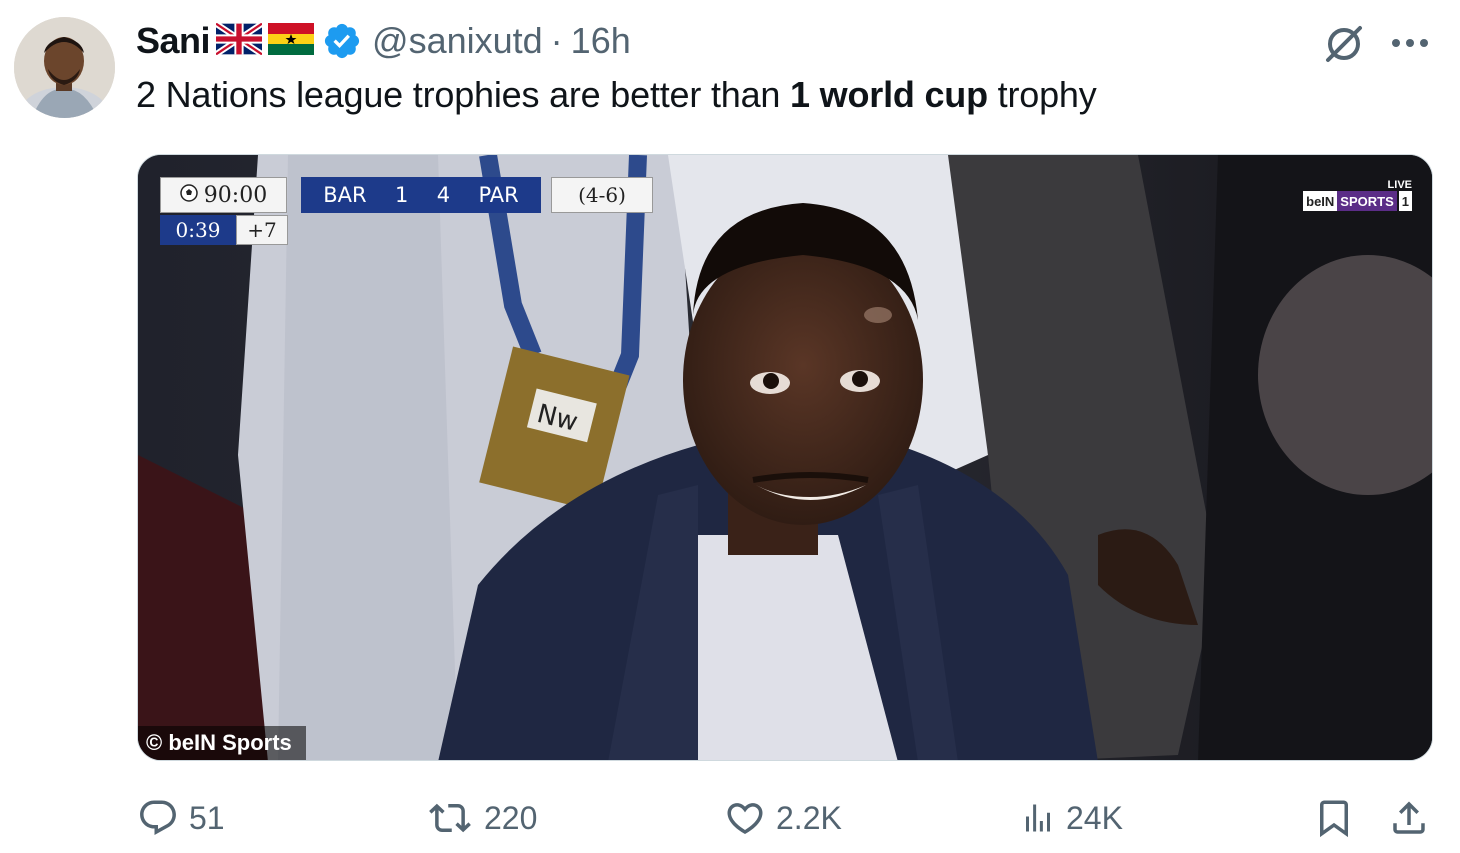  I want to click on bein-channel: 1, so click(1405, 201).